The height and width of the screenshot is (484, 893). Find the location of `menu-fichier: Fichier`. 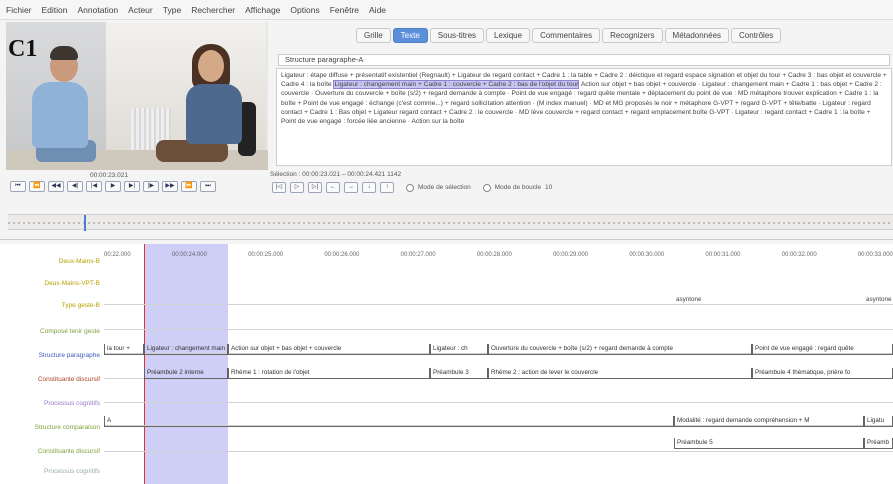

menu-fichier: Fichier is located at coordinates (19, 10).